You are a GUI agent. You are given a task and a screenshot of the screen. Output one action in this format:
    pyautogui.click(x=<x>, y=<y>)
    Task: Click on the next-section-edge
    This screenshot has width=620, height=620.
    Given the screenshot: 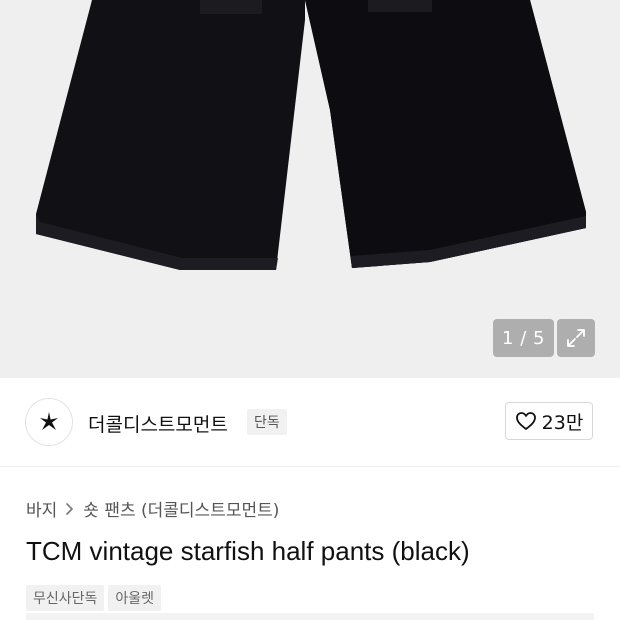 What is the action you would take?
    pyautogui.click(x=310, y=616)
    